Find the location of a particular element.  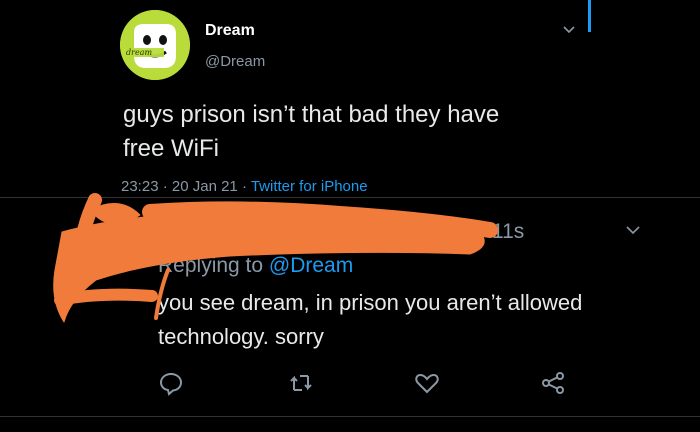

author-avatar: dream is located at coordinates (155, 45).